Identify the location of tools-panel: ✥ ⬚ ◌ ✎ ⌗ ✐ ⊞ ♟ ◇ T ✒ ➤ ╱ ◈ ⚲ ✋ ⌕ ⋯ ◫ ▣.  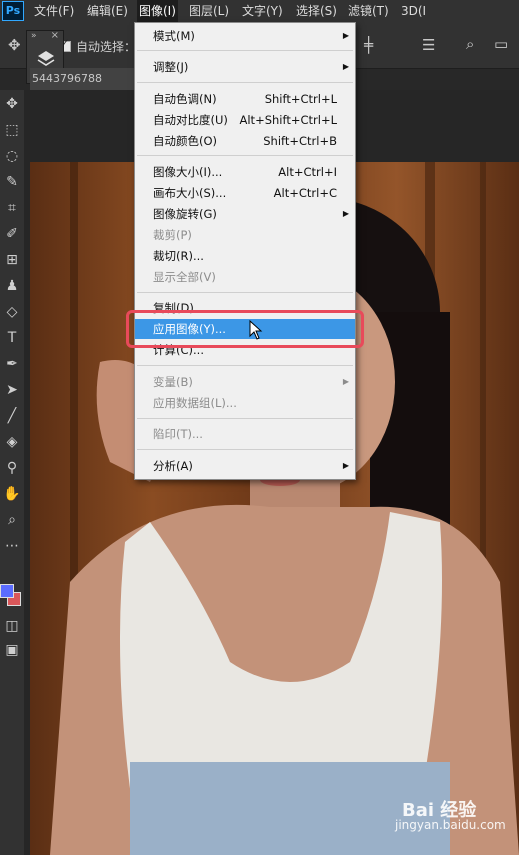
(12, 472).